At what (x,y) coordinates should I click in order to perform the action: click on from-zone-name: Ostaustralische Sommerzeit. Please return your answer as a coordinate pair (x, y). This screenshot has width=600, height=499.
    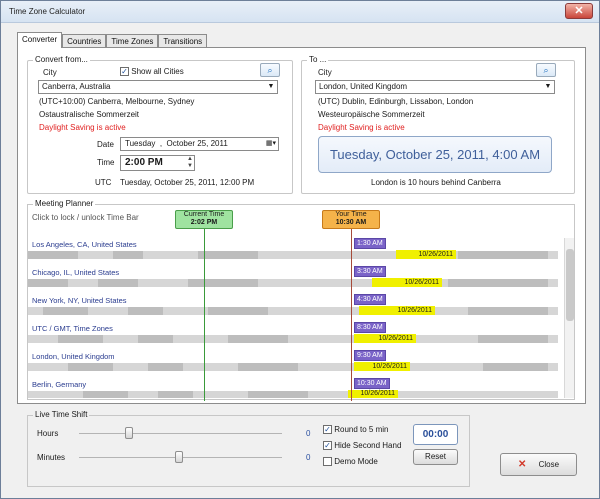
    Looking at the image, I should click on (89, 114).